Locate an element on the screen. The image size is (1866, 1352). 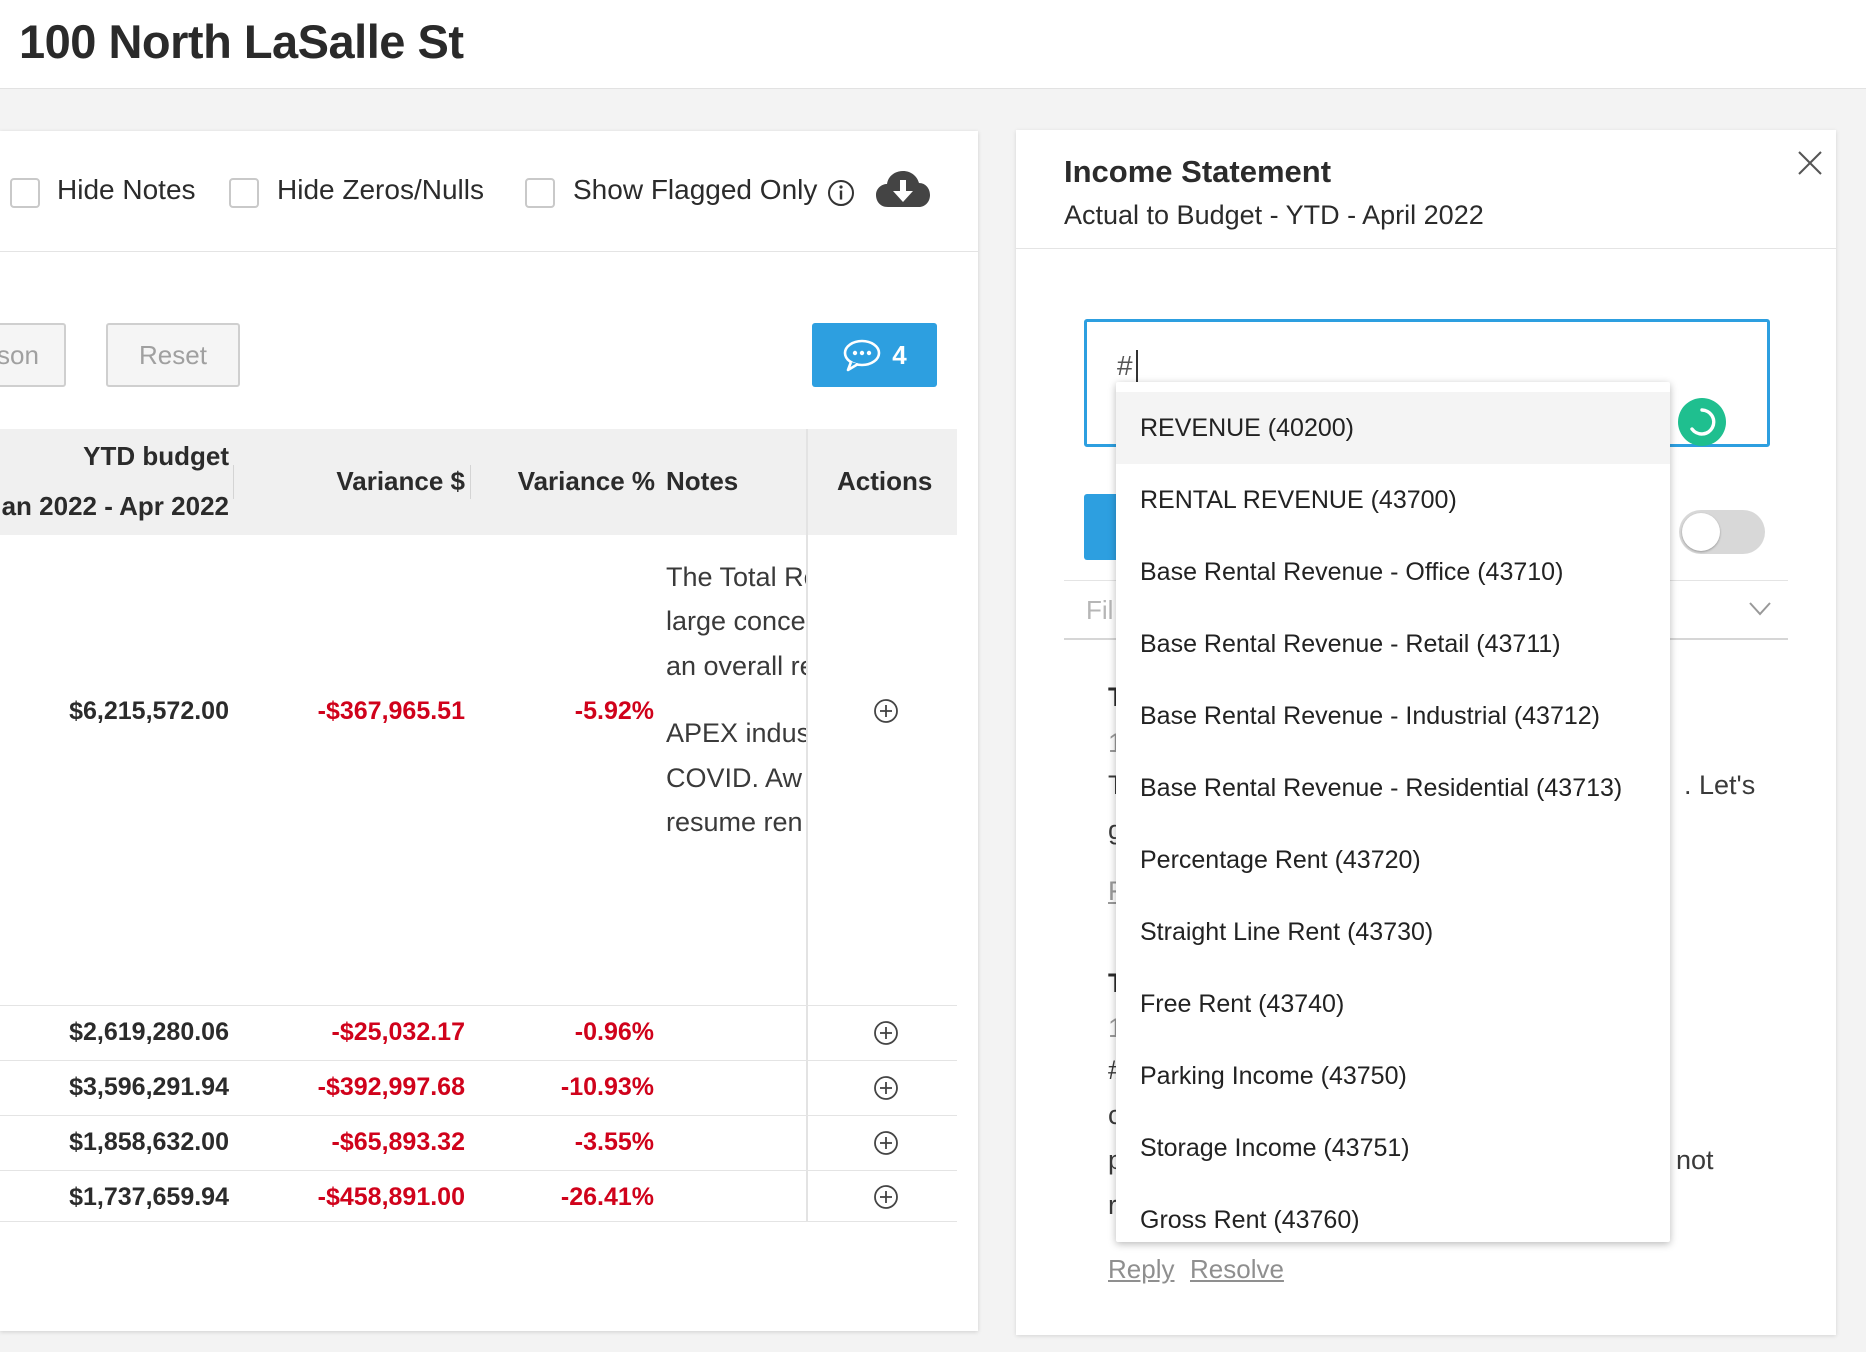
variance-dollar-cell: -$392,997.68 is located at coordinates (391, 1087).